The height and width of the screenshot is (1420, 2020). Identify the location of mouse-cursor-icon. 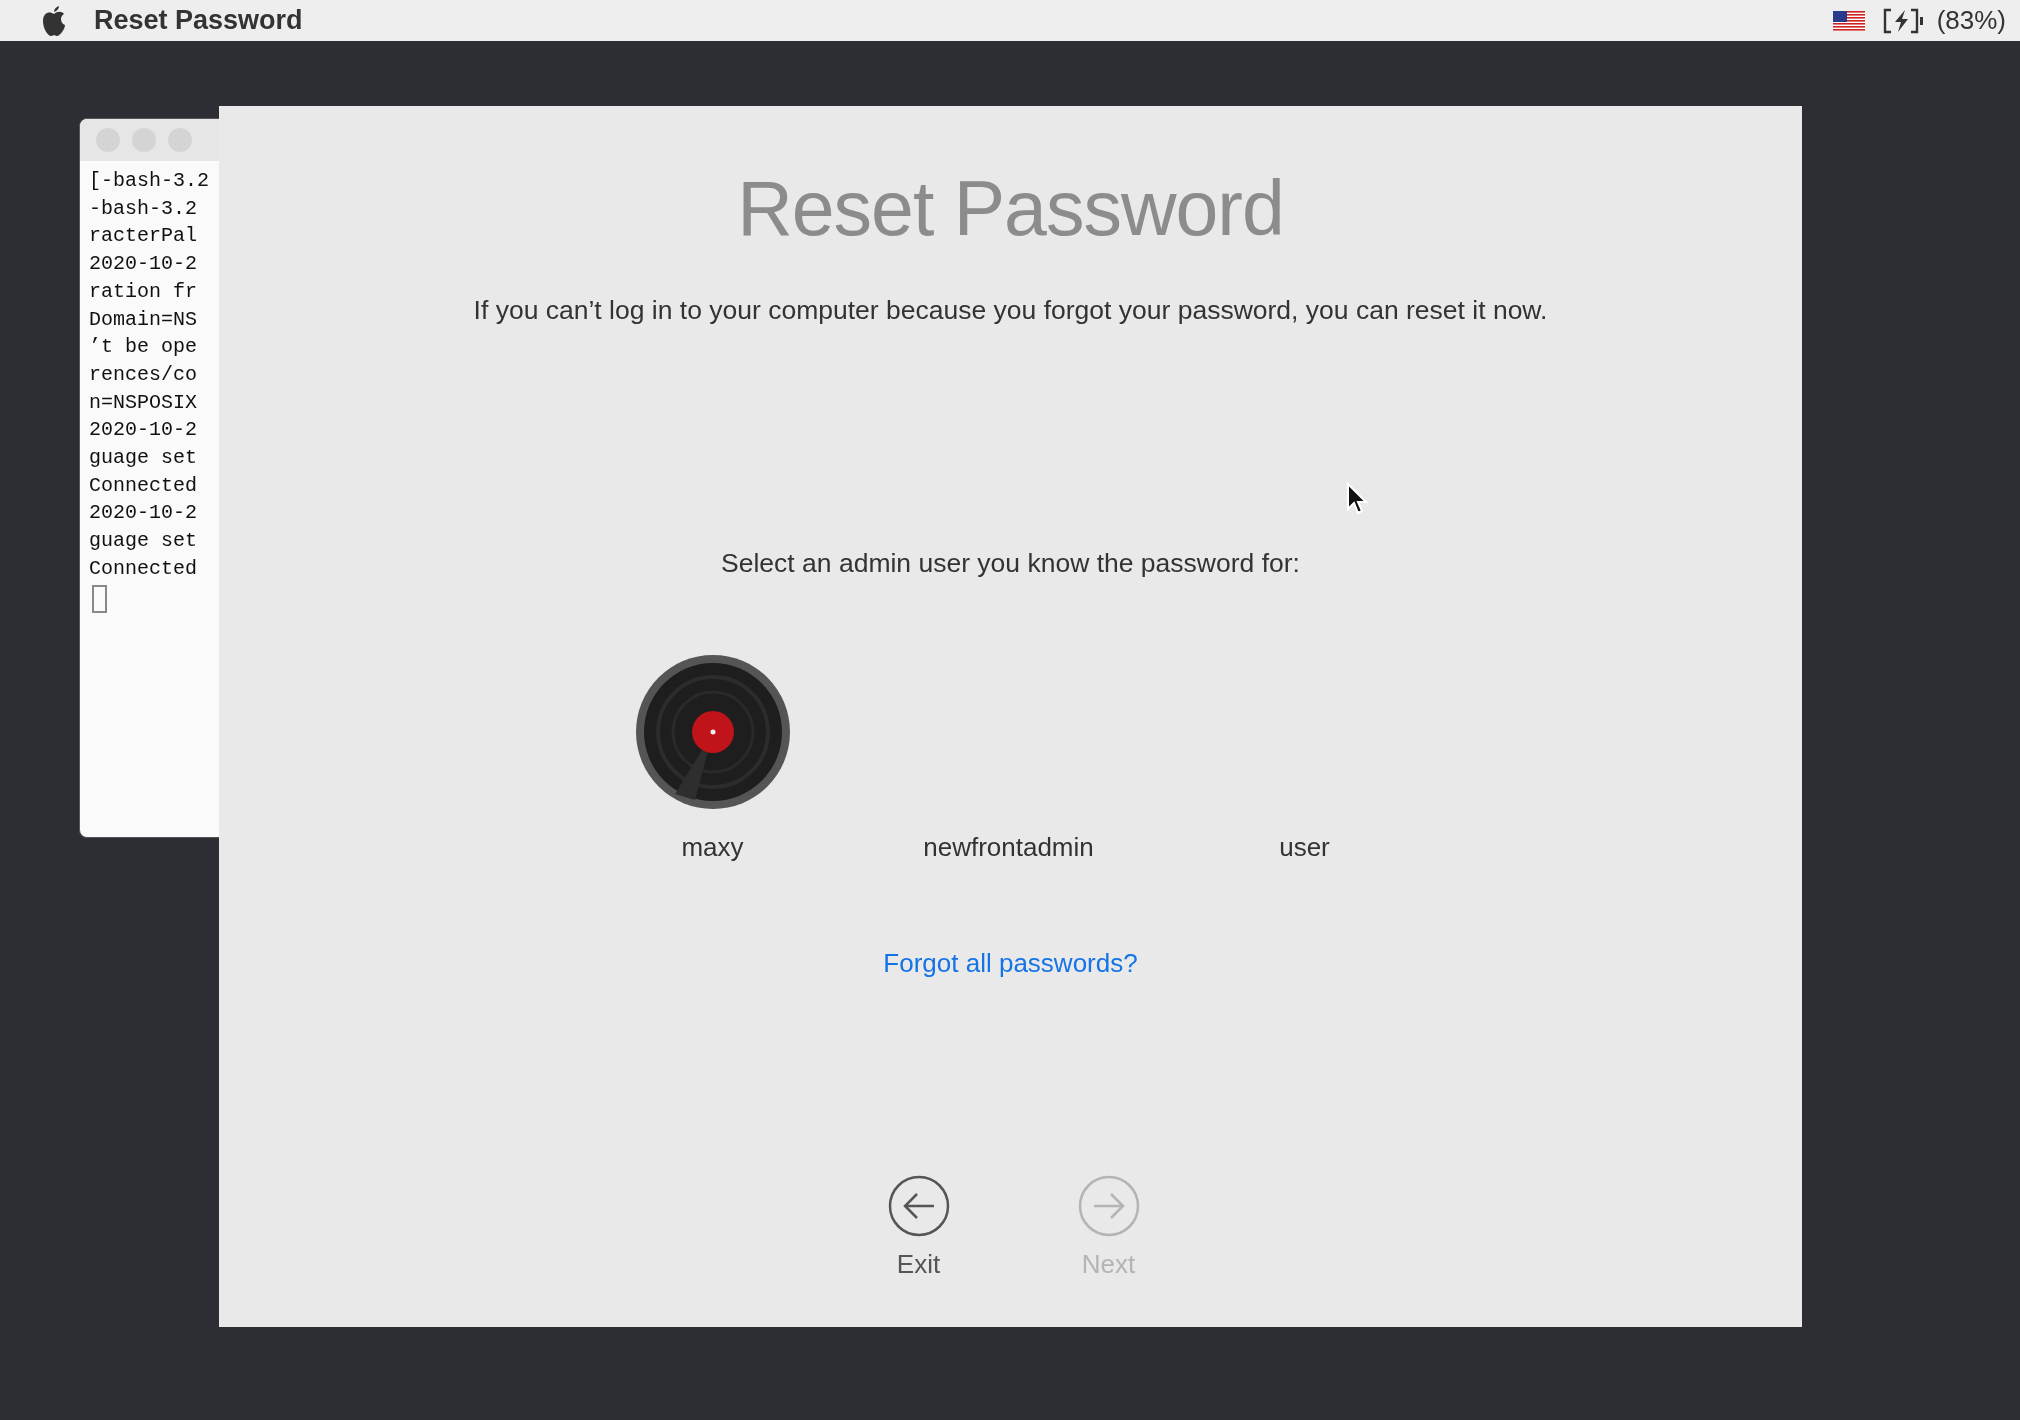
(1357, 499).